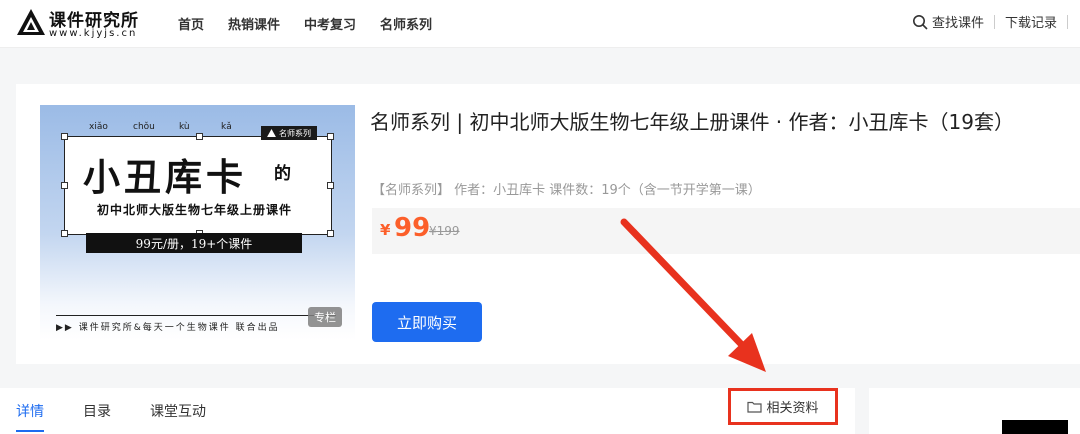  What do you see at coordinates (30, 431) in the screenshot?
I see `active-tab-indicator` at bounding box center [30, 431].